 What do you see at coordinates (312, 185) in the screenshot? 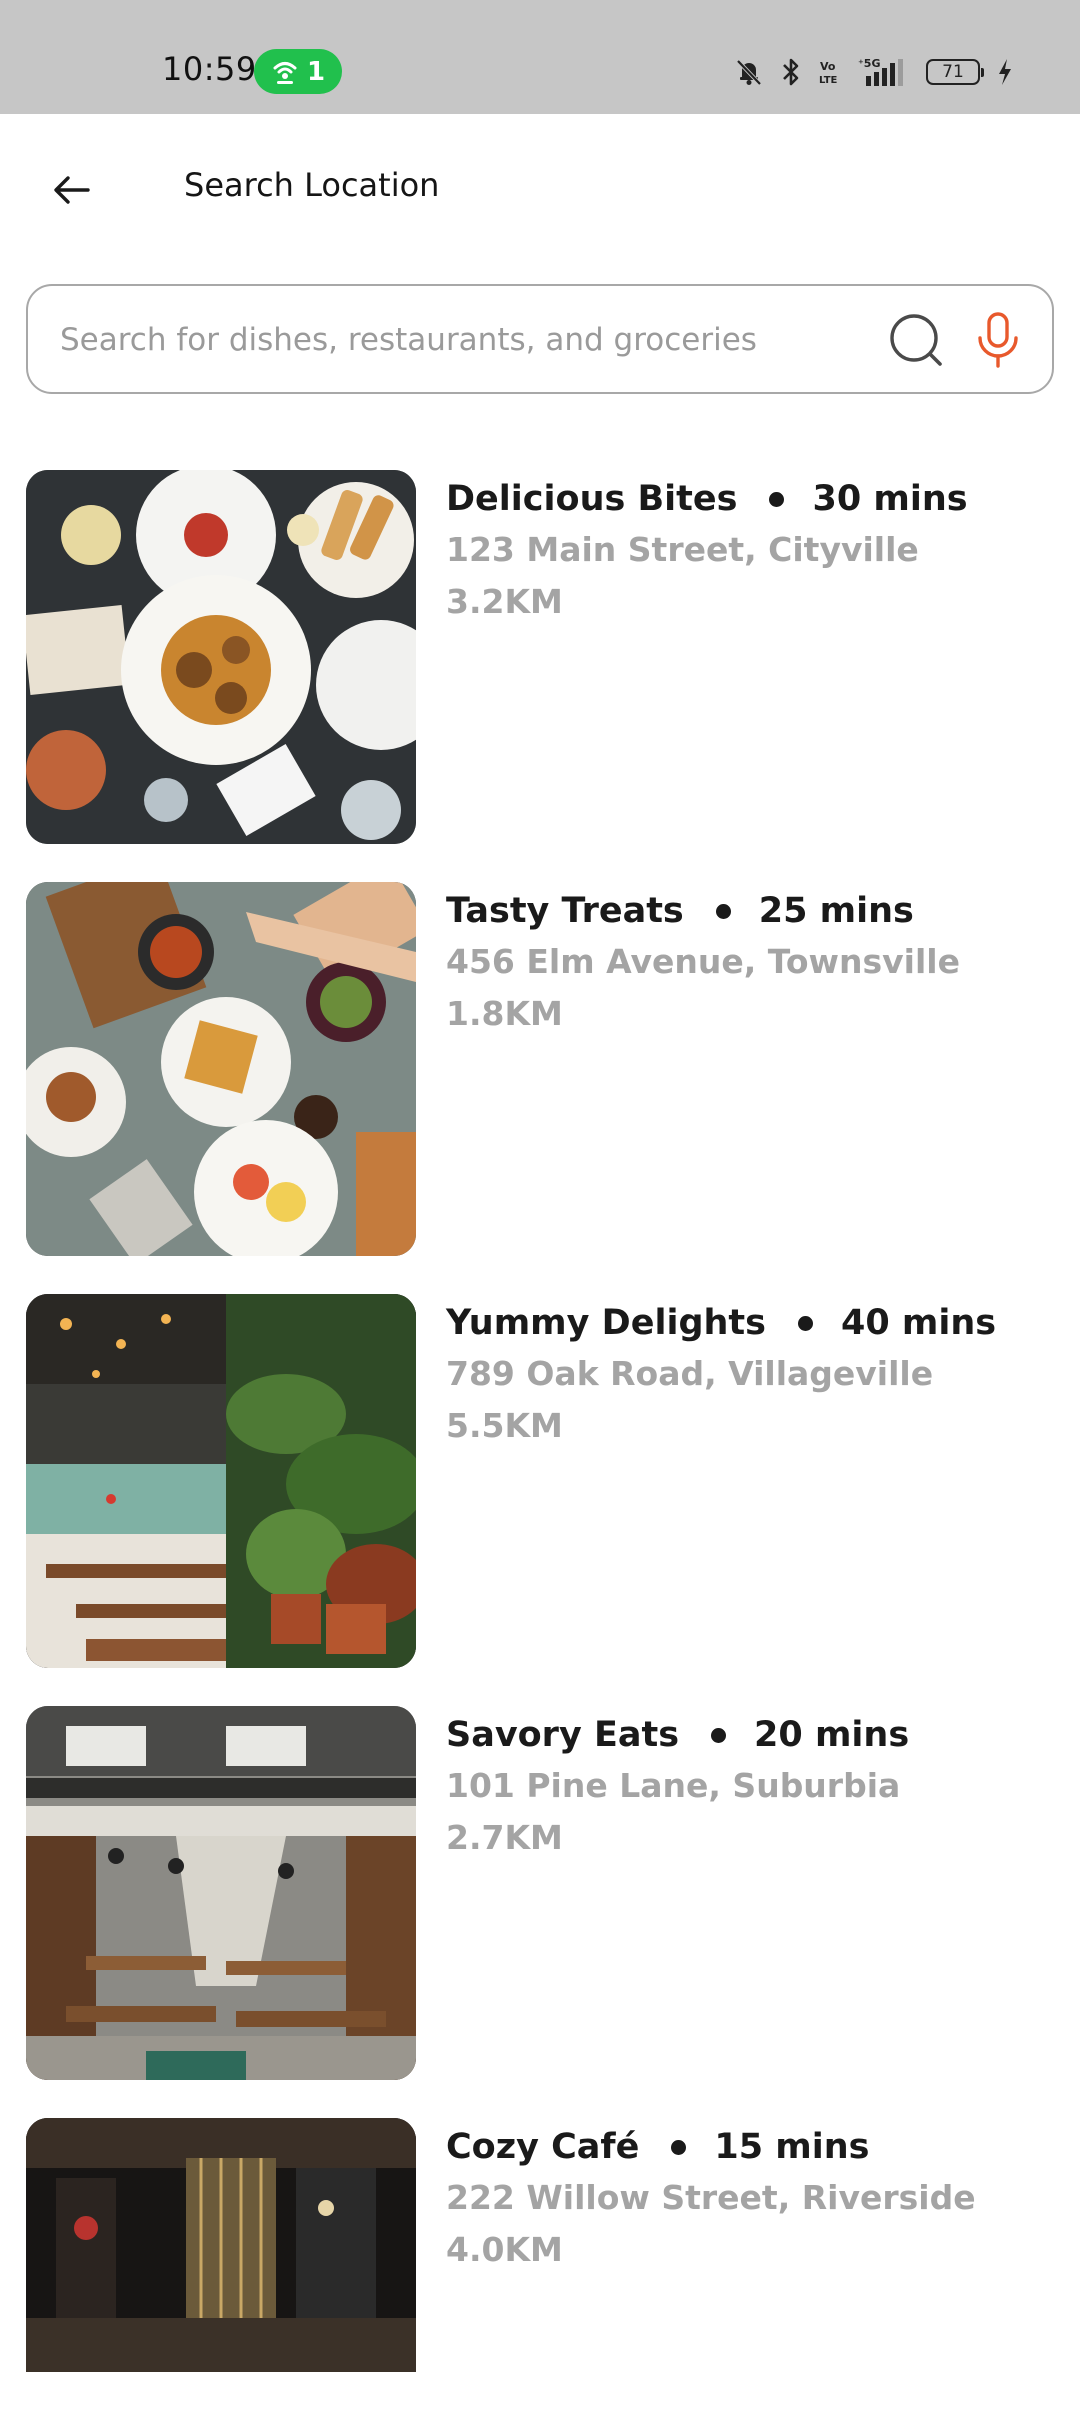
I see `page-title: Search Location` at bounding box center [312, 185].